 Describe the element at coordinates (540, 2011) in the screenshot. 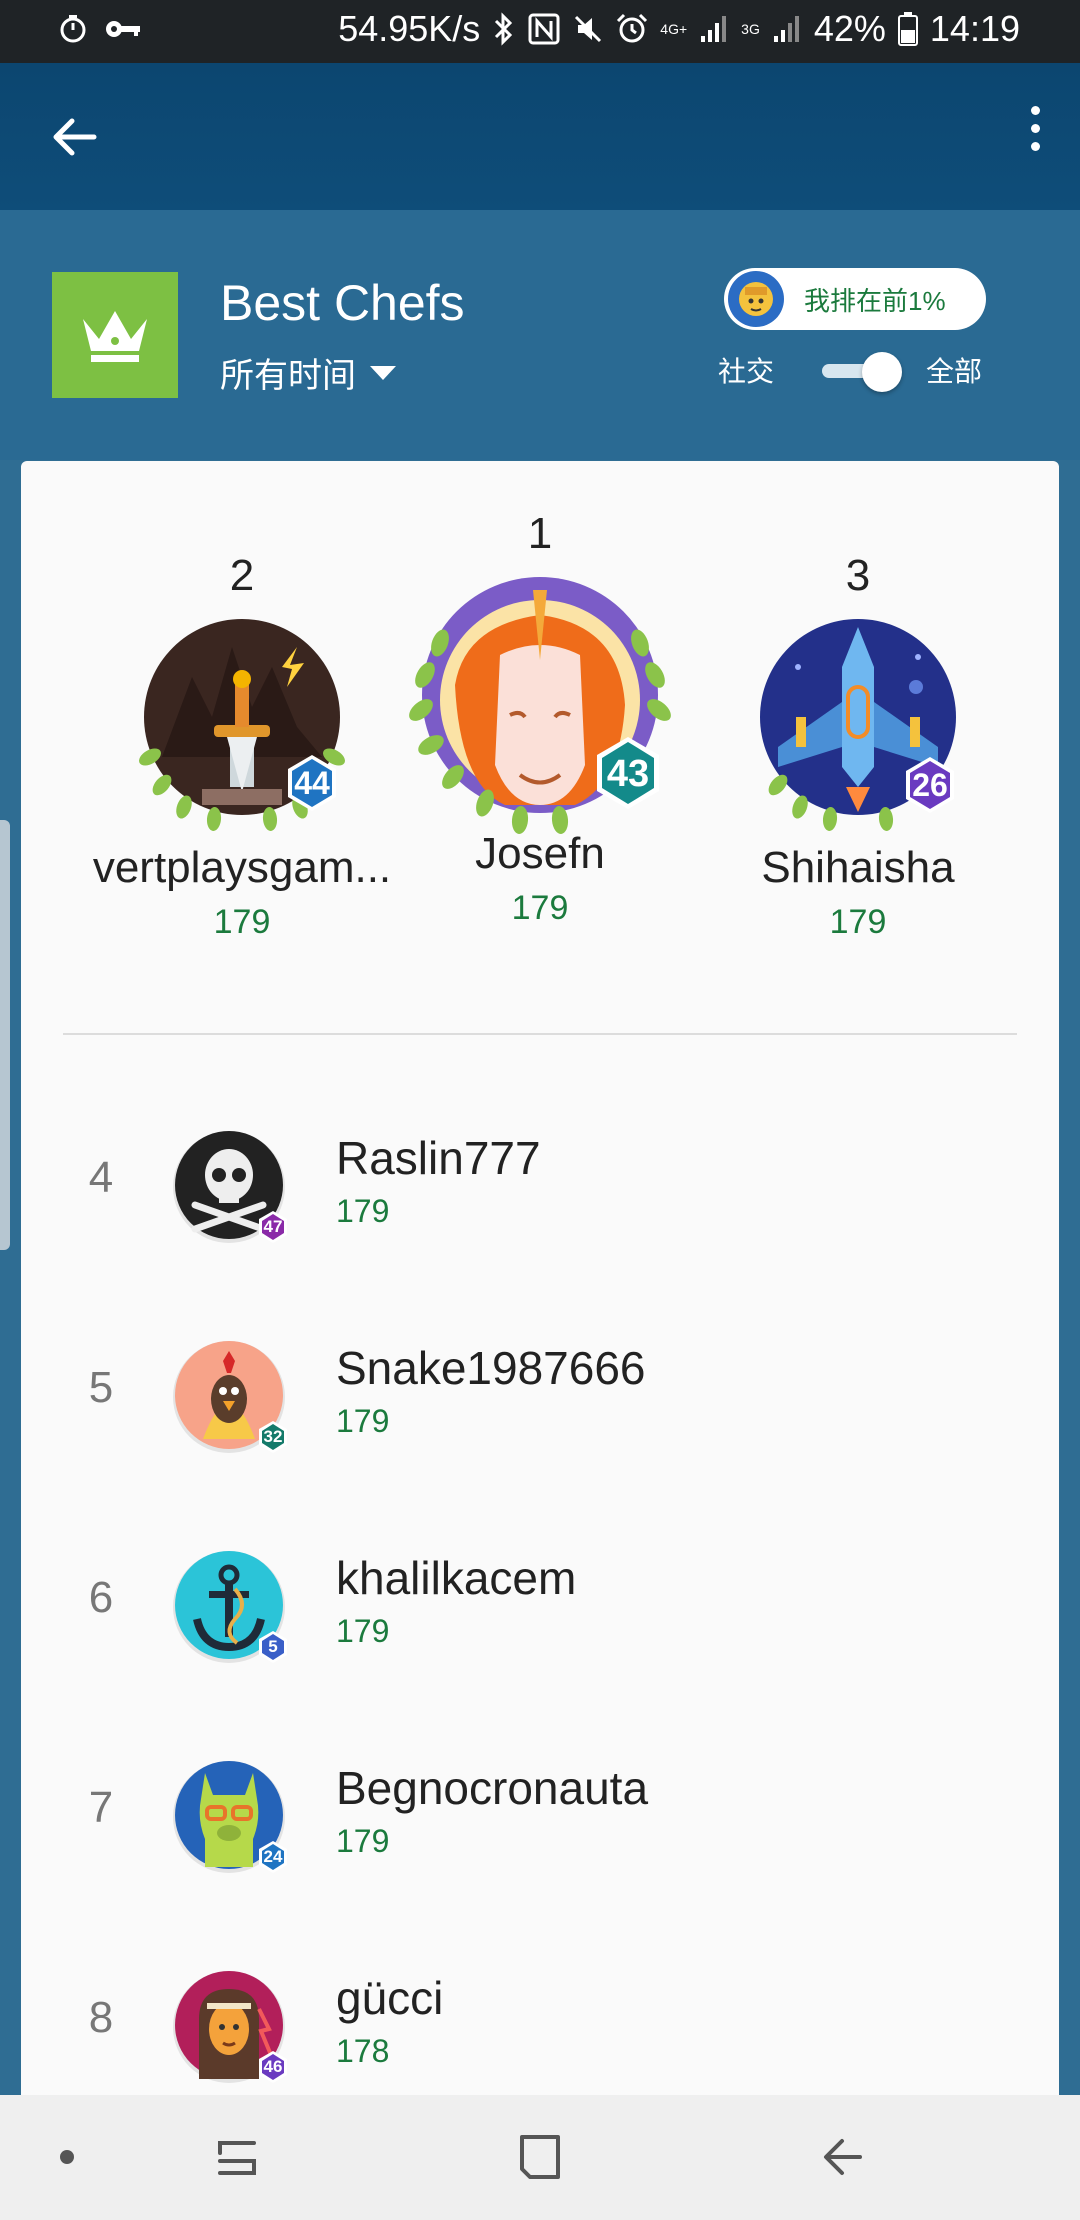

I see `list-item: 8 46 gücci 178` at that location.